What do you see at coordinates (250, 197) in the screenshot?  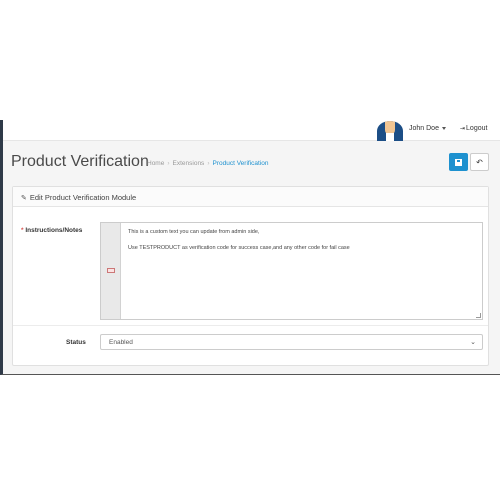 I see `panel-heading: ✎ Edit Product Verification Module` at bounding box center [250, 197].